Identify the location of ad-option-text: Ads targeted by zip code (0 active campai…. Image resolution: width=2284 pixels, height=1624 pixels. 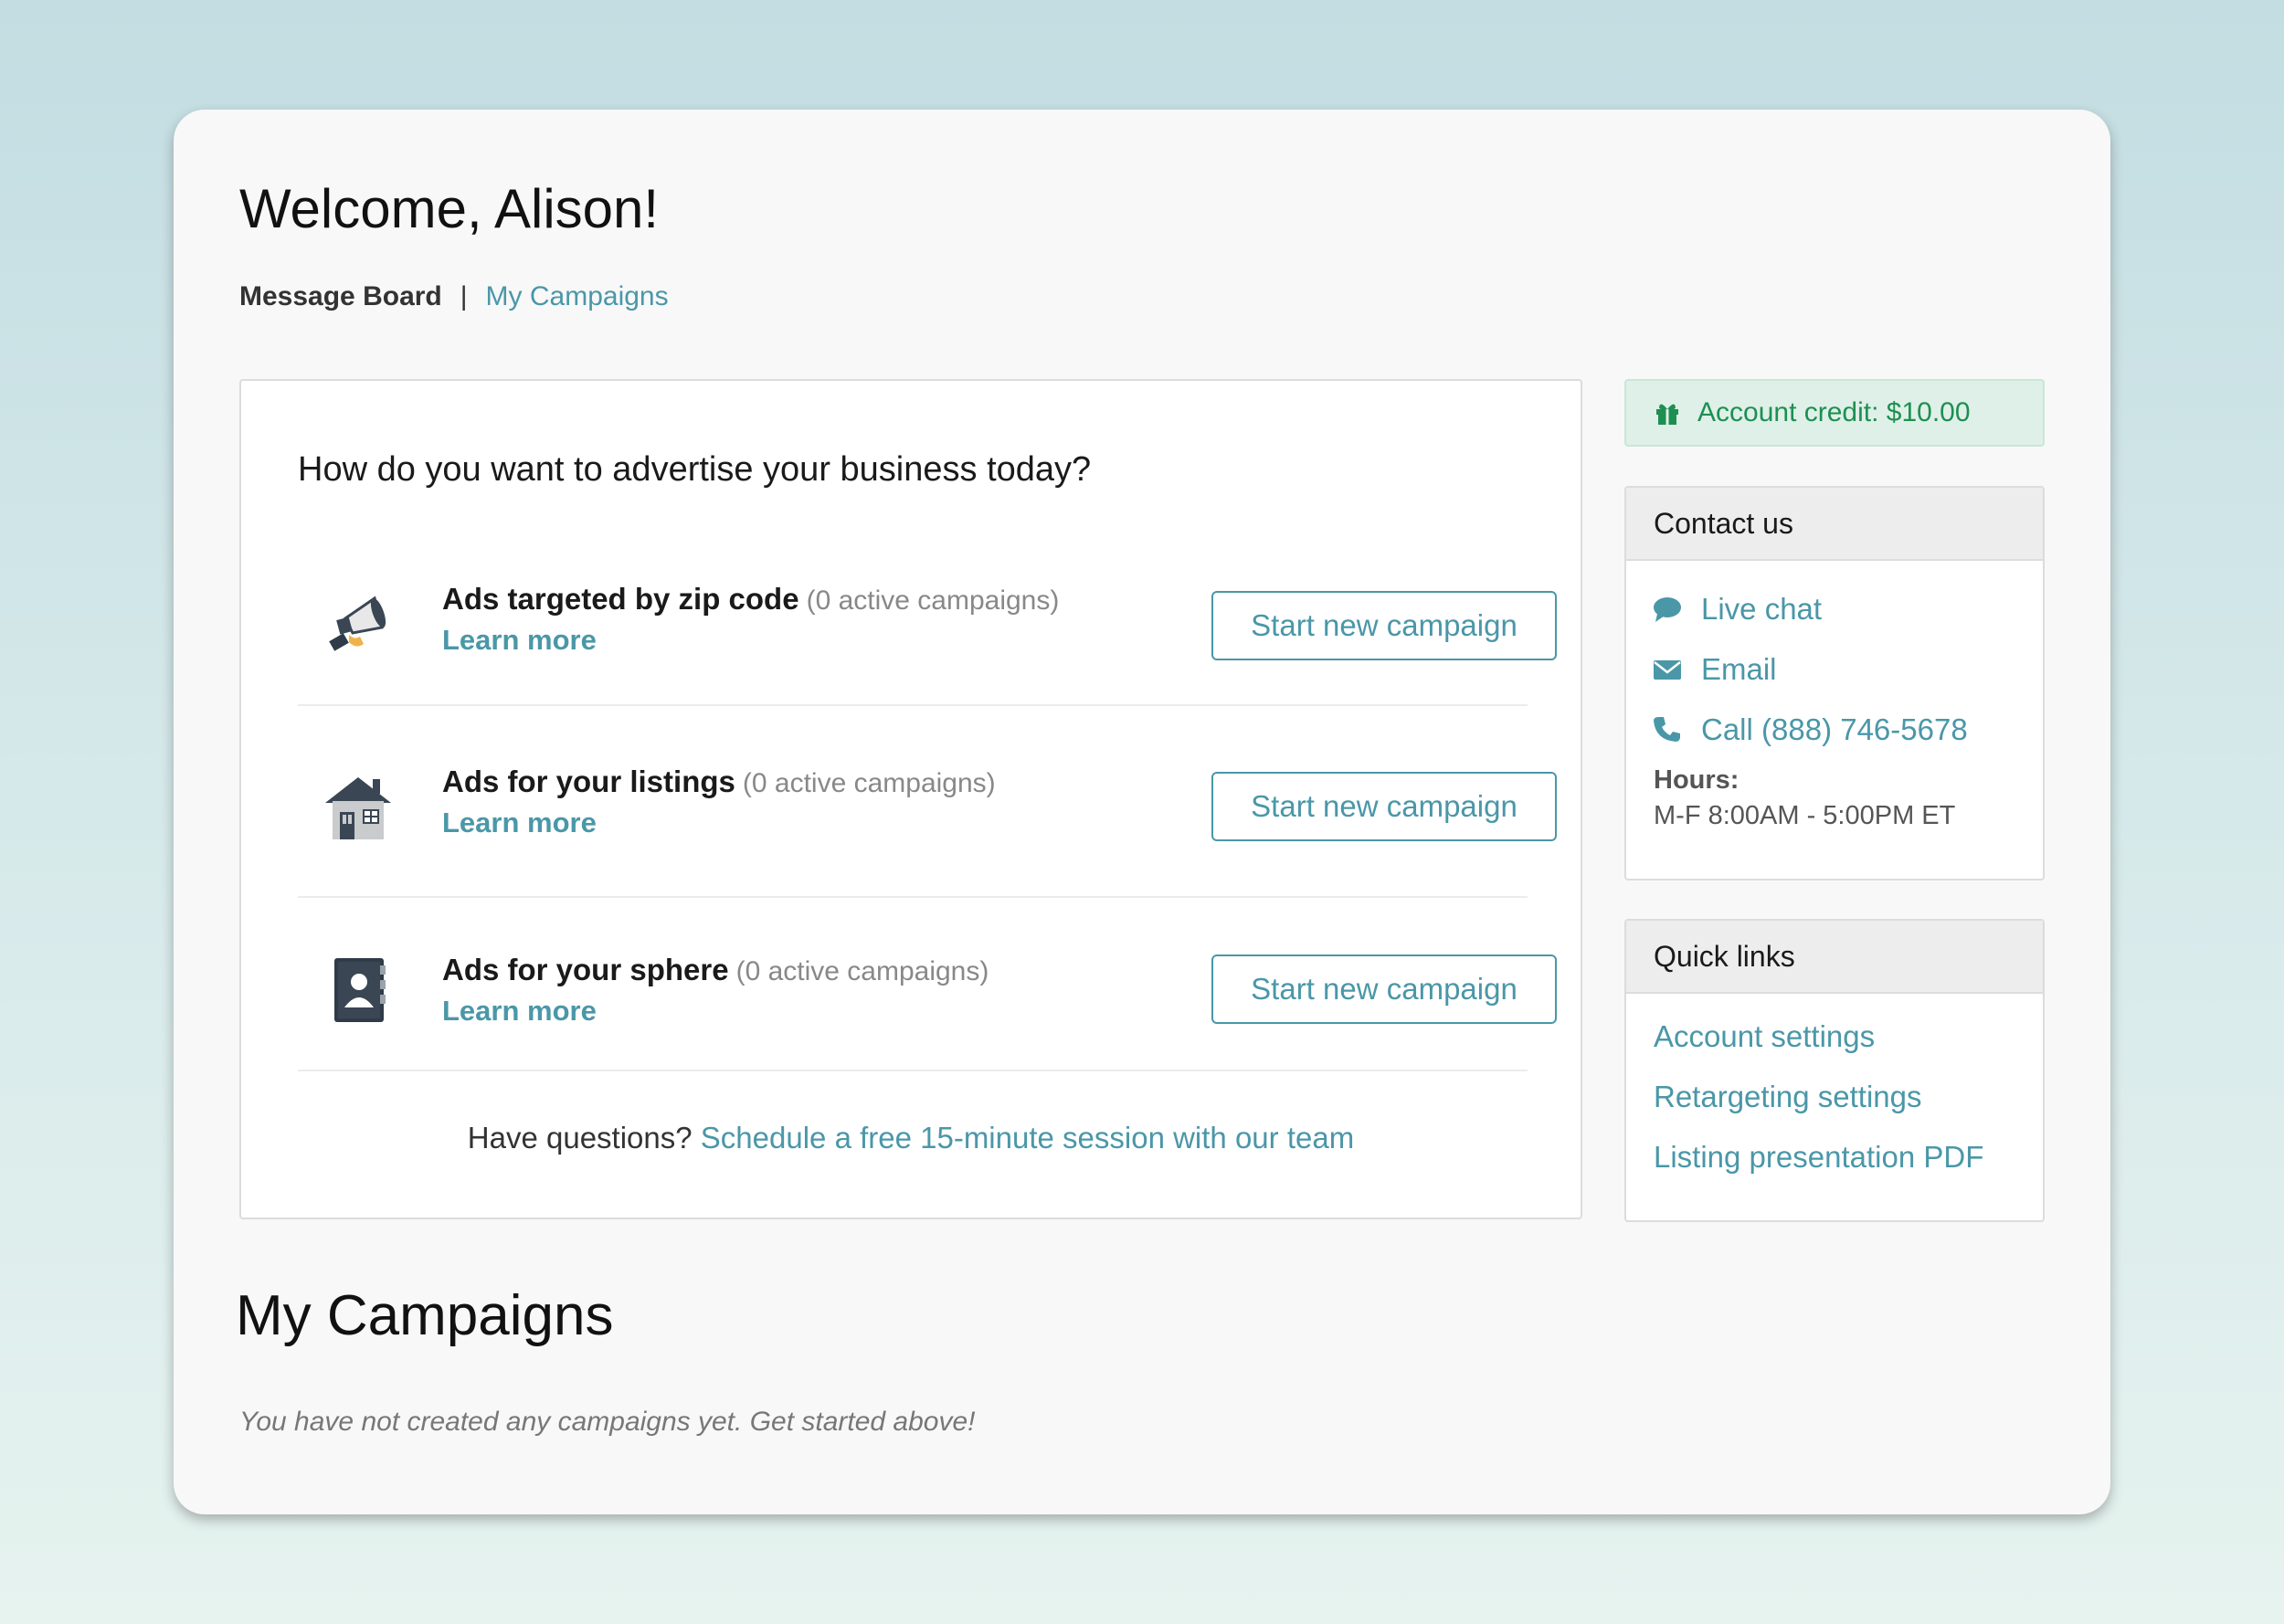
(750, 619).